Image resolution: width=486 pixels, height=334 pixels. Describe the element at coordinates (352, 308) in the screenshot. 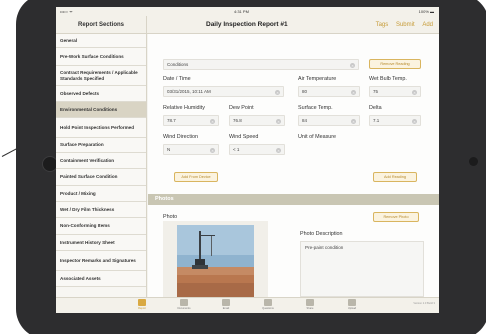

I see `tab-label: Upload` at that location.